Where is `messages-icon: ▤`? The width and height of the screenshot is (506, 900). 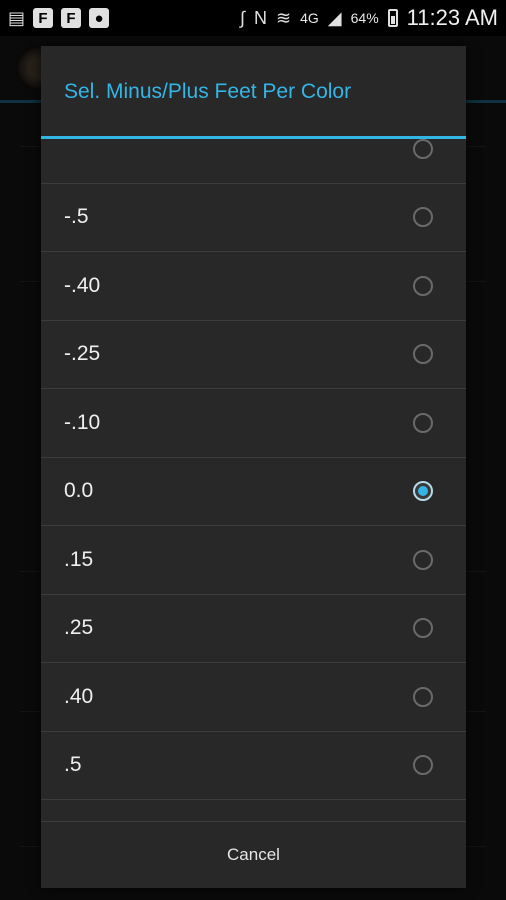
messages-icon: ▤ is located at coordinates (17, 18).